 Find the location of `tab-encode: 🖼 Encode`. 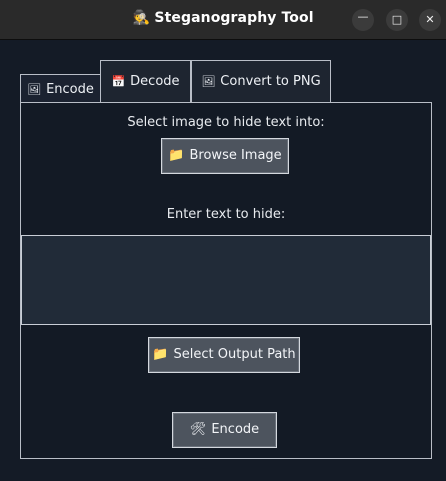

tab-encode: 🖼 Encode is located at coordinates (60, 89).